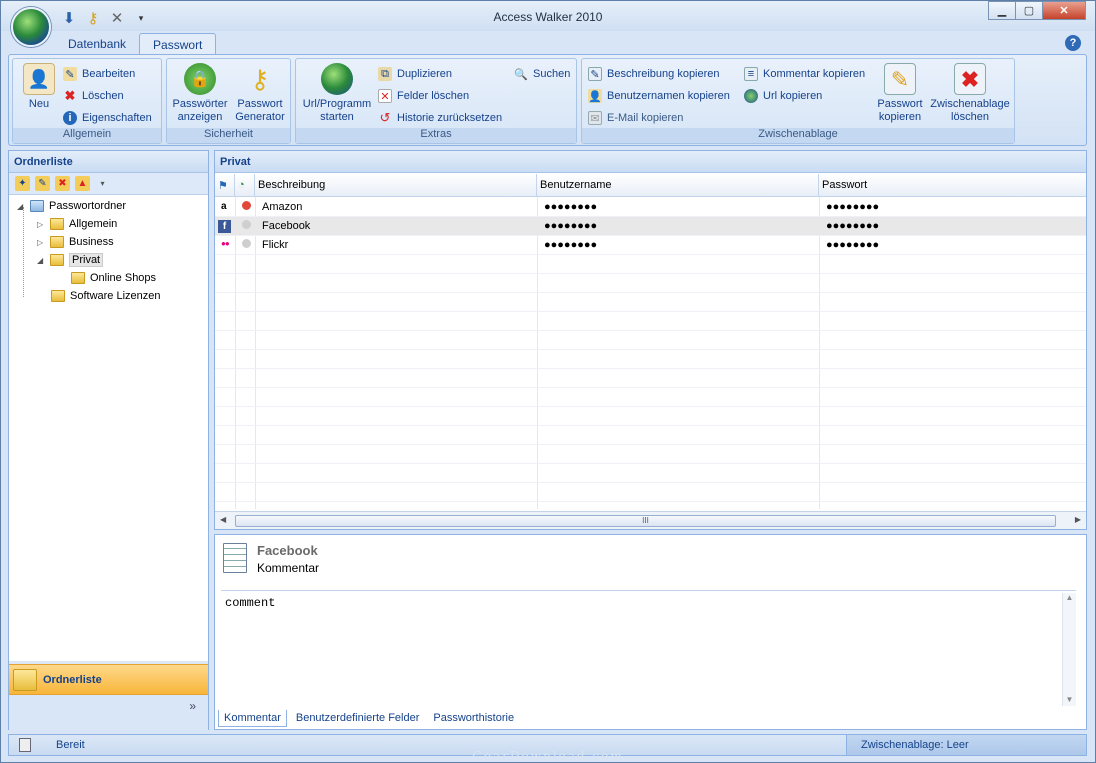 This screenshot has height=763, width=1096. I want to click on cell-passwort: ●●●●●●●●, so click(853, 245).